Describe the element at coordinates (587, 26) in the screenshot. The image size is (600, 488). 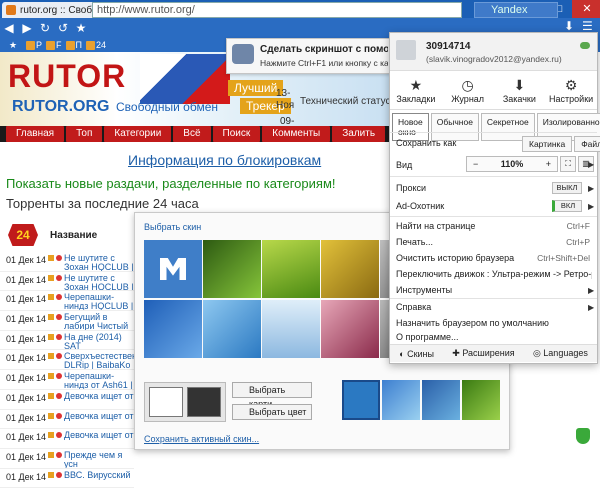
I see `menu-icon: ☰` at that location.